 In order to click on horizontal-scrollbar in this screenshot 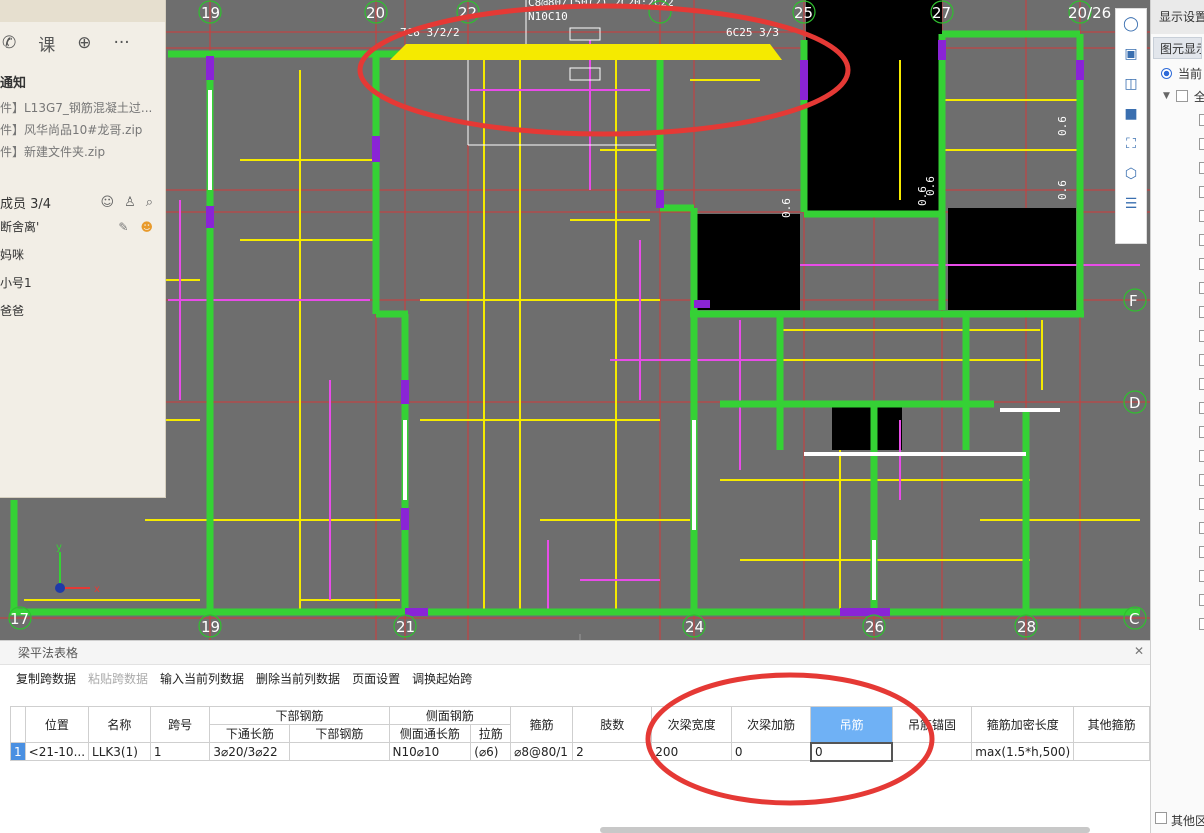, I will do `click(845, 830)`.